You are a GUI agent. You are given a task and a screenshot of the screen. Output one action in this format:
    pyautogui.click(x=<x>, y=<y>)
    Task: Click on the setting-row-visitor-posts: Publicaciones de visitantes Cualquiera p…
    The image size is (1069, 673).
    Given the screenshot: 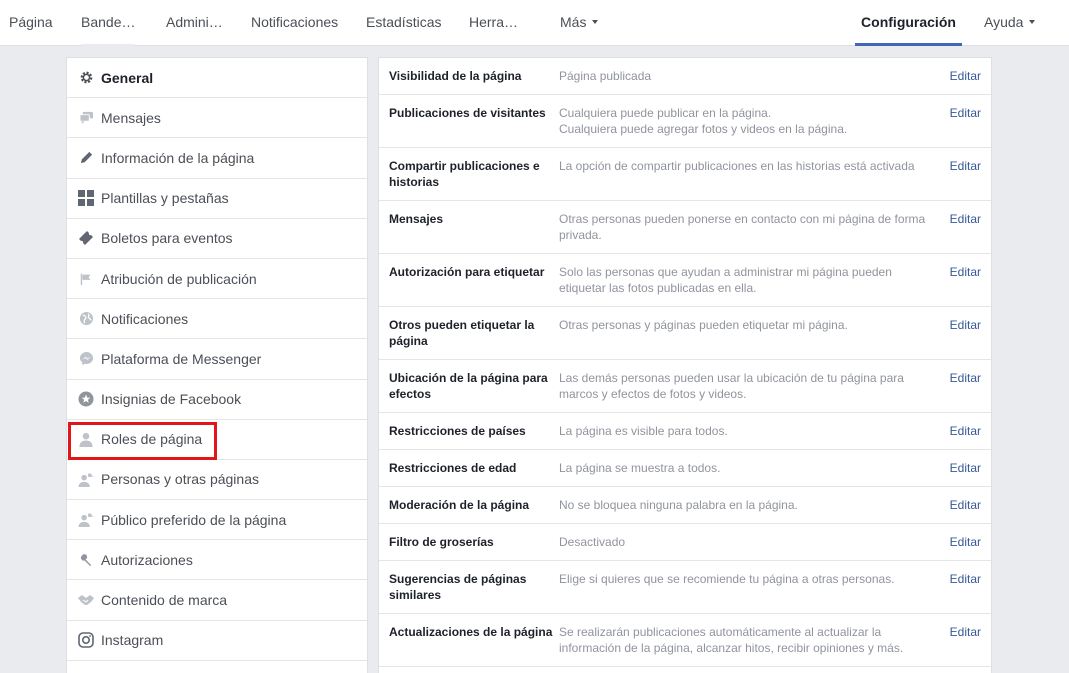 What is the action you would take?
    pyautogui.click(x=685, y=121)
    